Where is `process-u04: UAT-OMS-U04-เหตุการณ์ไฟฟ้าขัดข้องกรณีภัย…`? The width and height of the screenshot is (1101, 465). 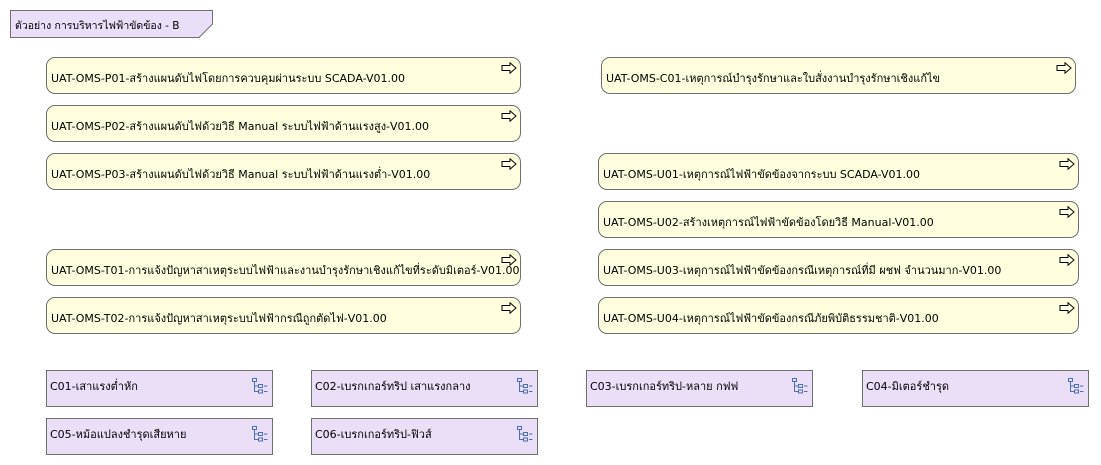 process-u04: UAT-OMS-U04-เหตุการณ์ไฟฟ้าขัดข้องกรณีภัย… is located at coordinates (838, 315).